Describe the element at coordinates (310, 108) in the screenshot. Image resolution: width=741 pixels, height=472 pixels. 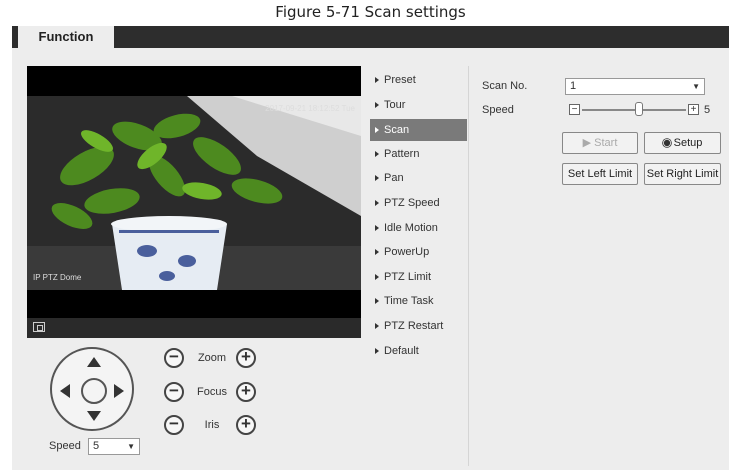
I see `osd-timestamp: 2017-09-21 18:12:52 Tue` at that location.